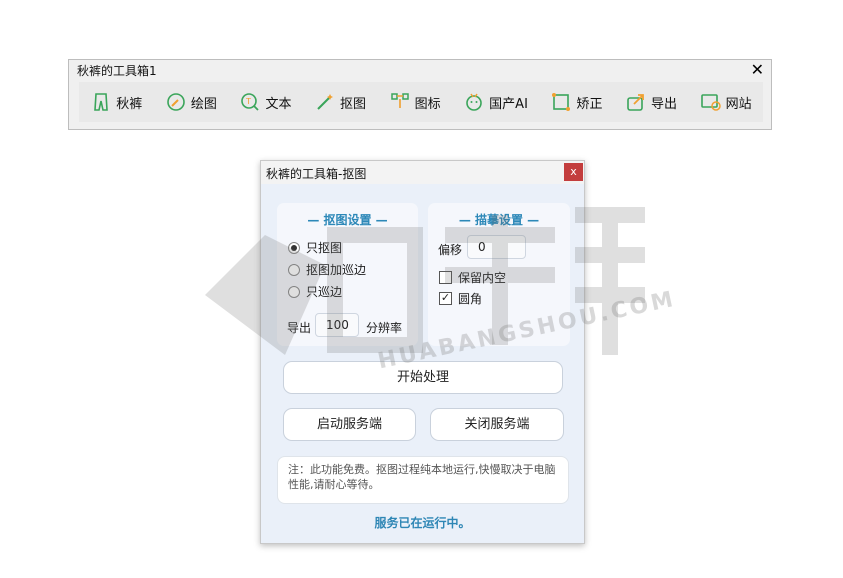 This screenshot has height=578, width=843. I want to click on checkbox-label: 圆角, so click(470, 299).